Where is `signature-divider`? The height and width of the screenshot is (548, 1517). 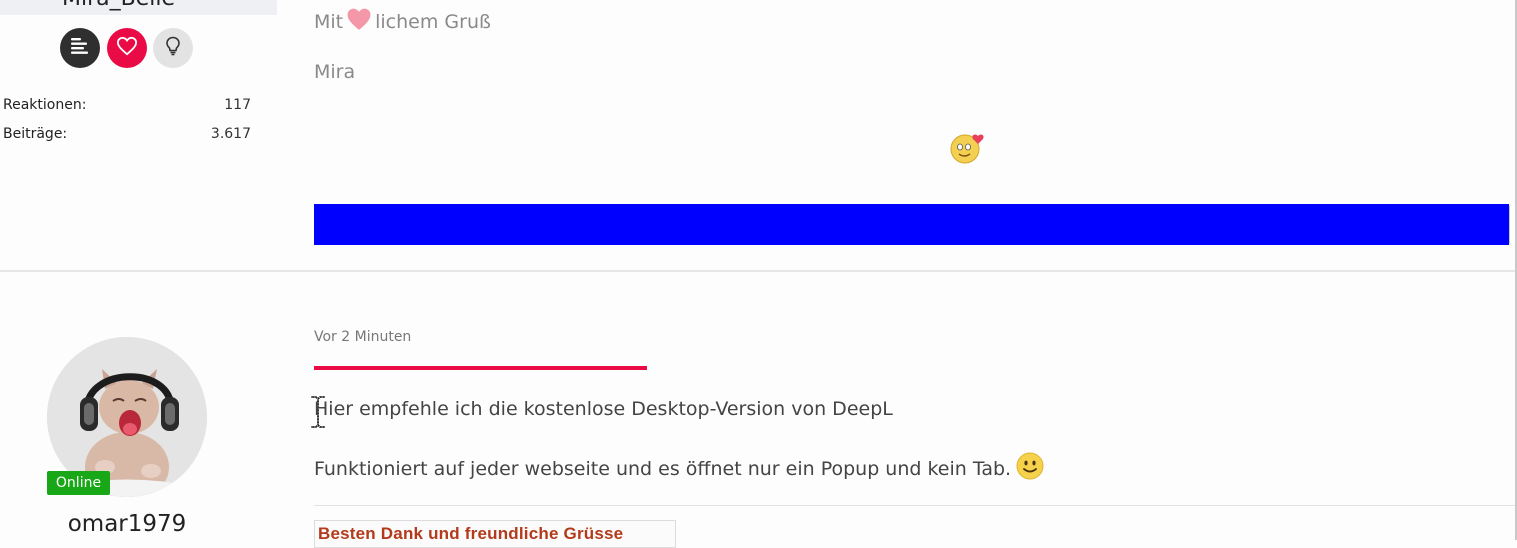
signature-divider is located at coordinates (915, 505).